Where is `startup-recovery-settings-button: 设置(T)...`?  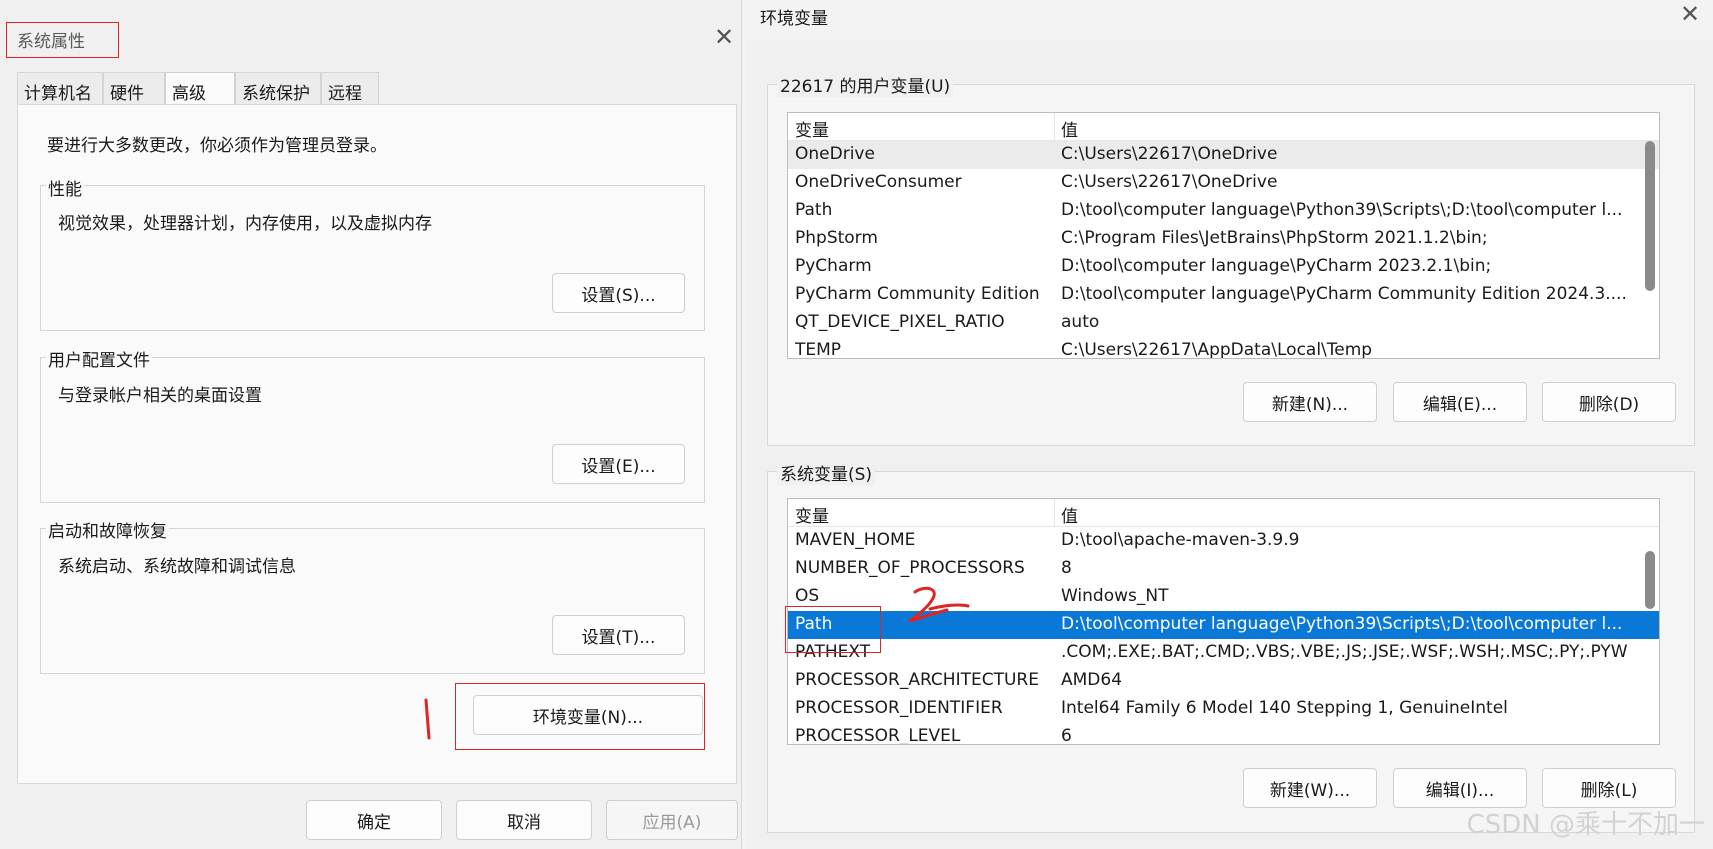 startup-recovery-settings-button: 设置(T)... is located at coordinates (618, 635).